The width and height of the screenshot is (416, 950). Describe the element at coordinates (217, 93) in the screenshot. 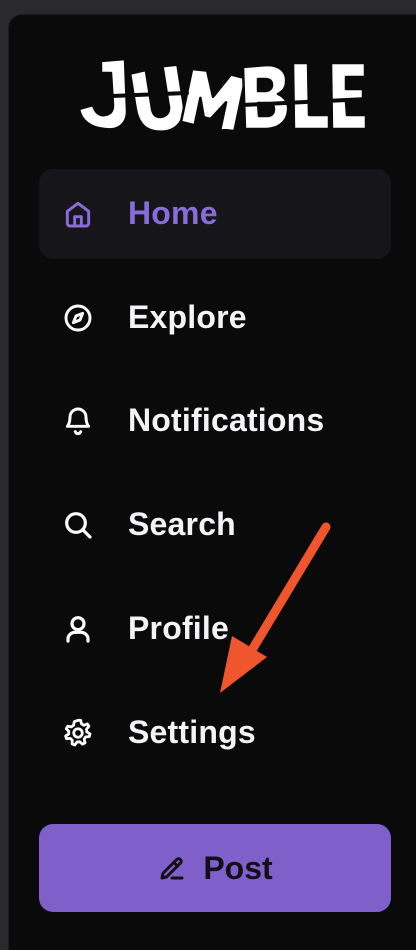

I see `jumble-logo` at that location.